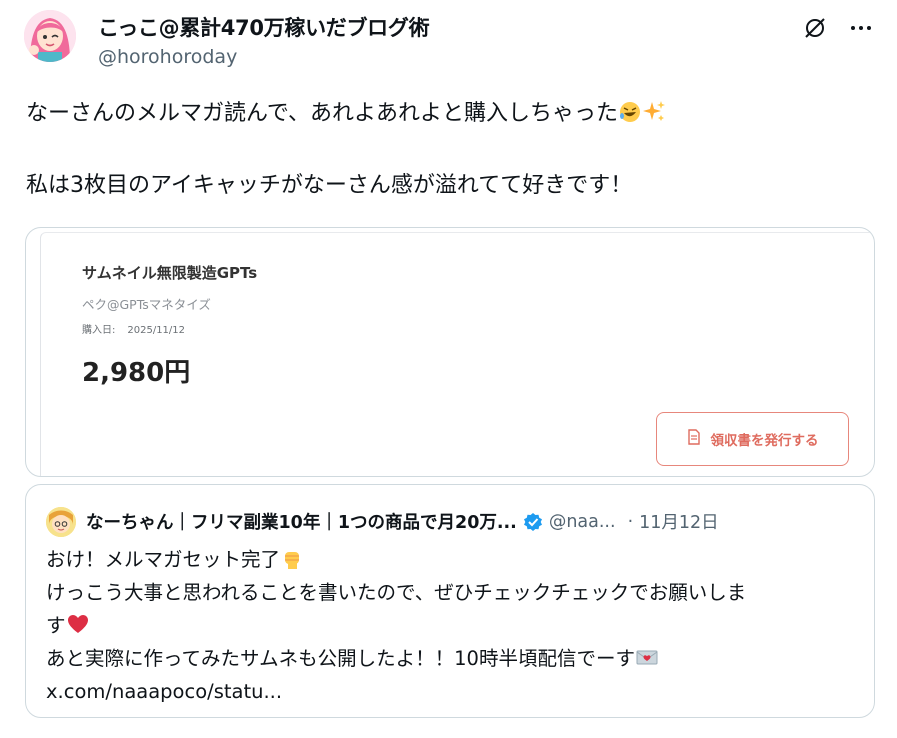 This screenshot has width=897, height=738. I want to click on product-title: サムネイル無限製造GPTs, so click(170, 273).